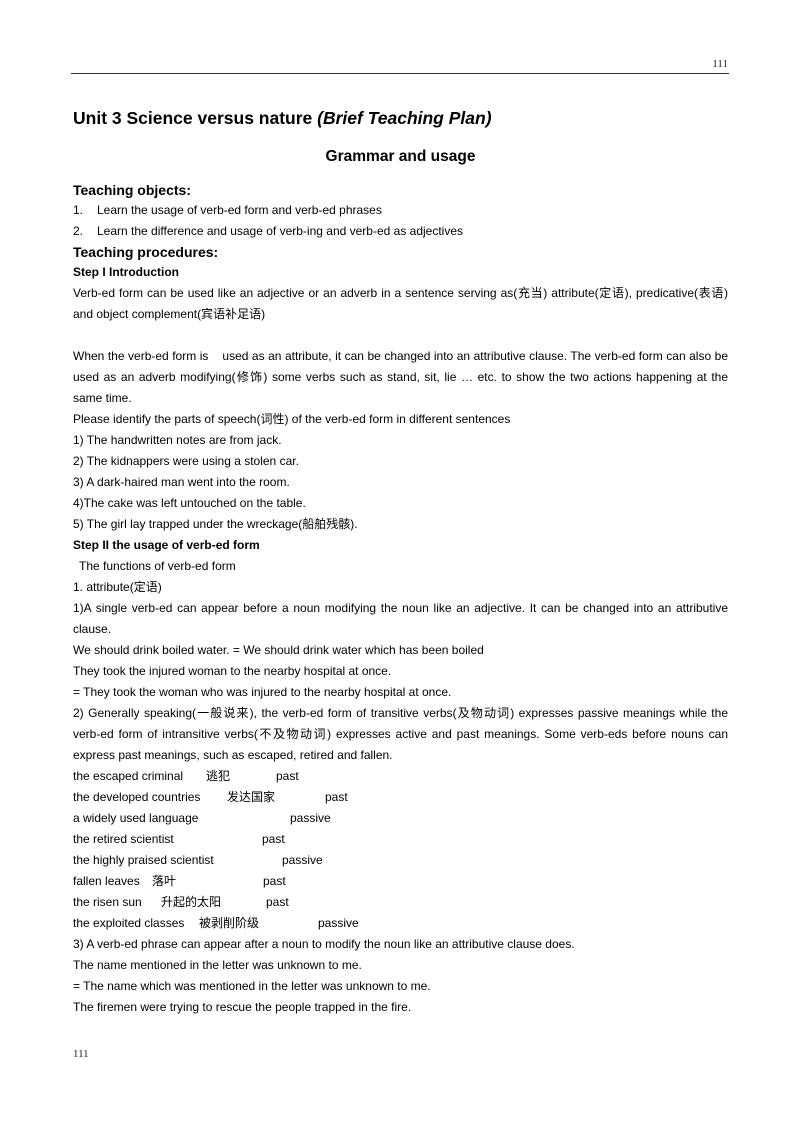 This screenshot has width=800, height=1132. I want to click on objective-number: 1., so click(78, 210).